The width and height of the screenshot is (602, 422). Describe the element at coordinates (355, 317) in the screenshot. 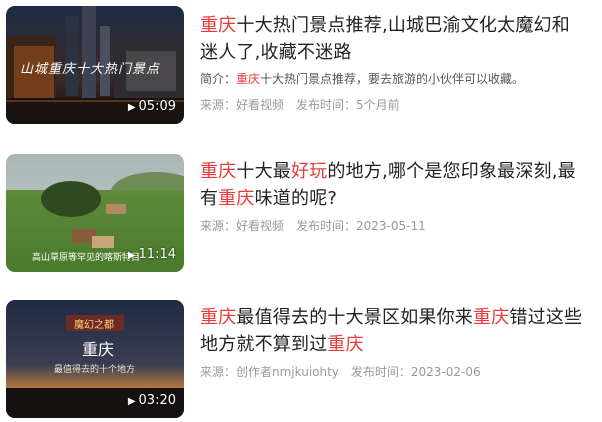

I see `text-segment: 最值得去的十大景区如果你来` at that location.